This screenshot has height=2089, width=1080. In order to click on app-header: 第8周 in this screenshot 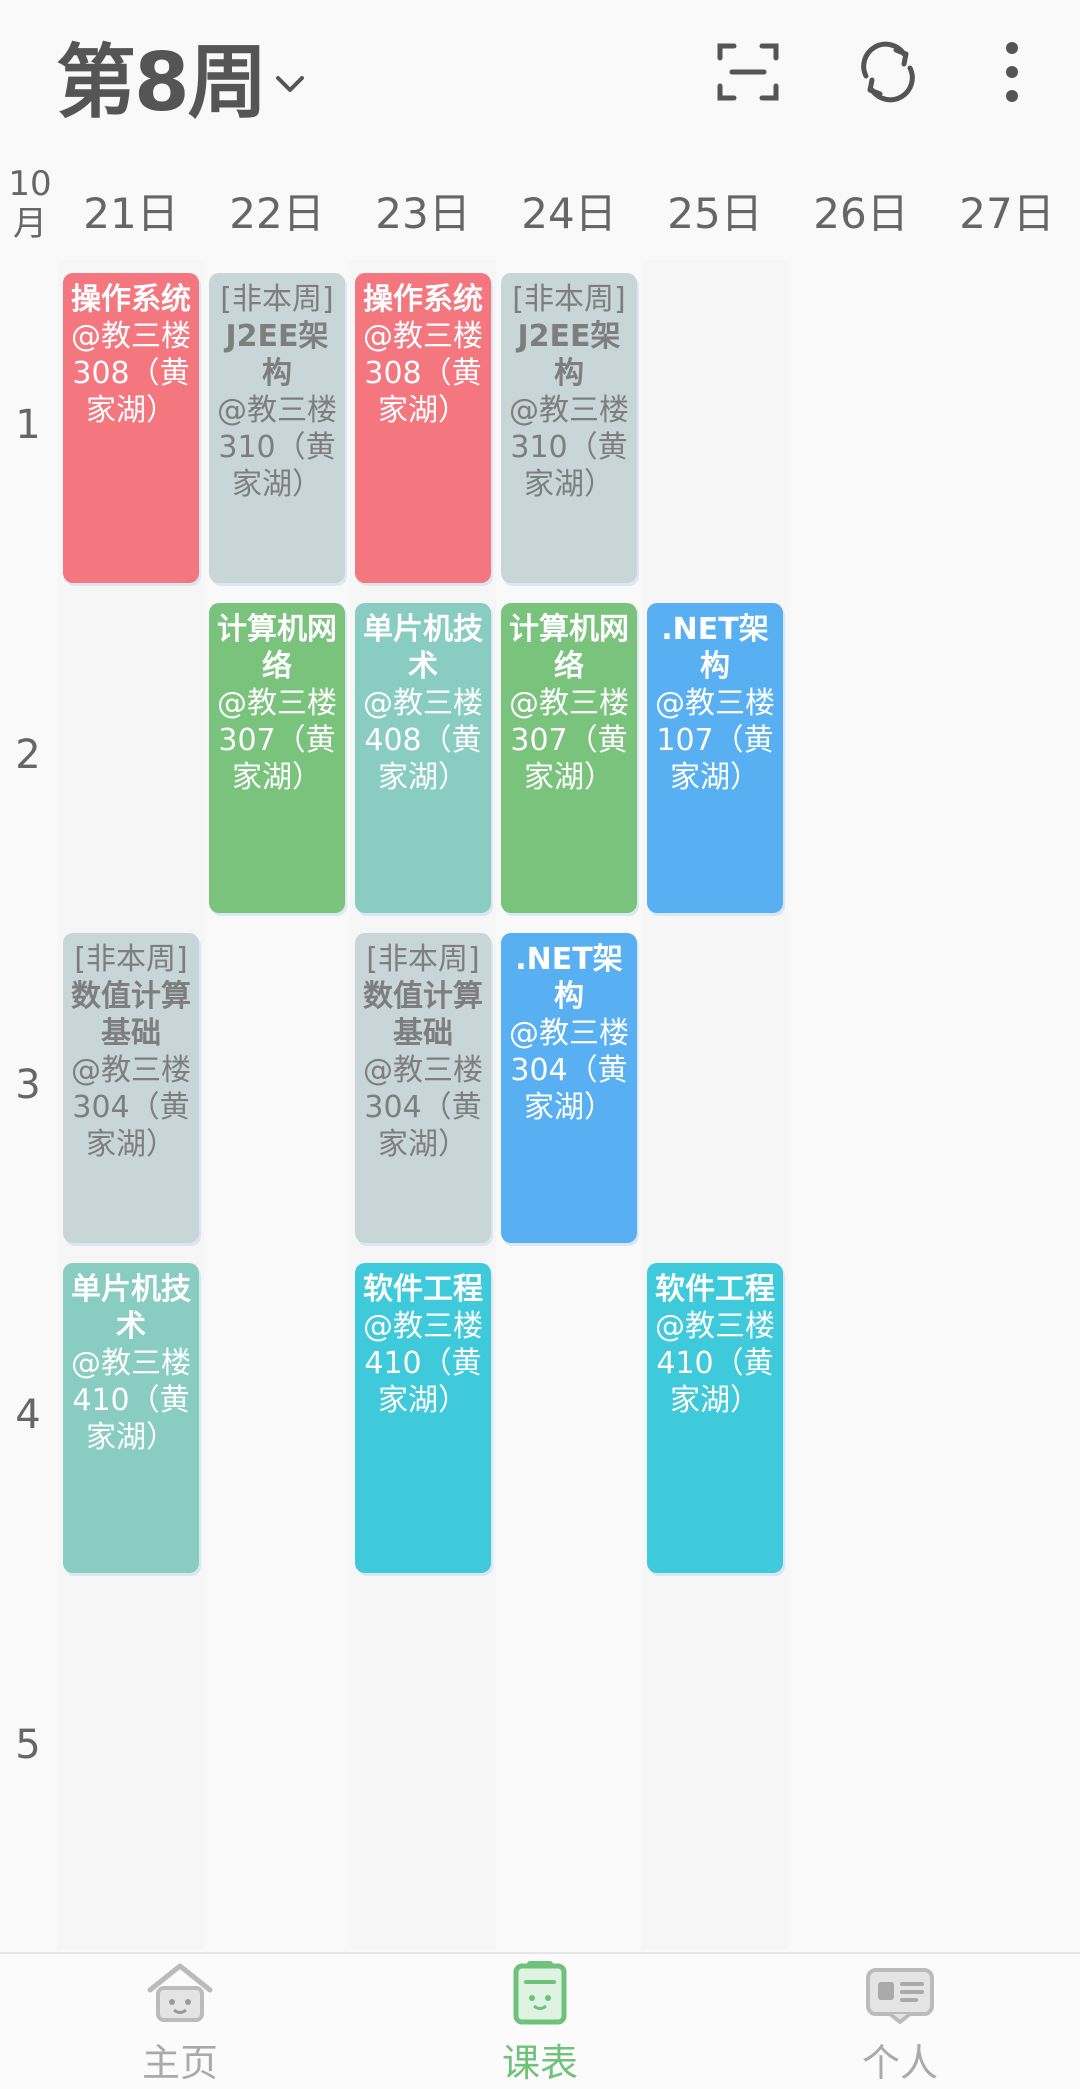, I will do `click(540, 75)`.